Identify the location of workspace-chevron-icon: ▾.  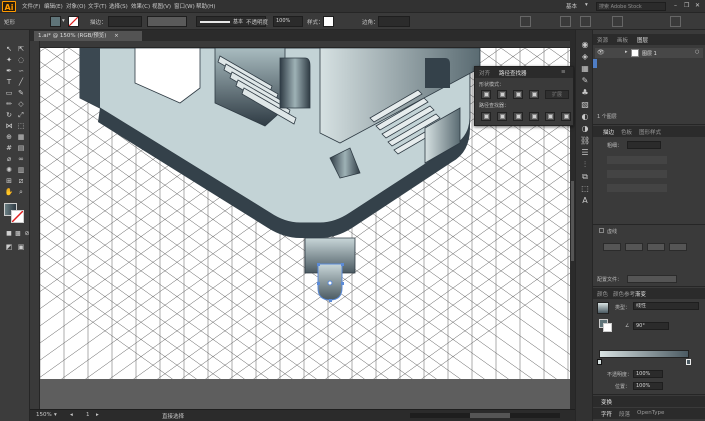
(586, 5).